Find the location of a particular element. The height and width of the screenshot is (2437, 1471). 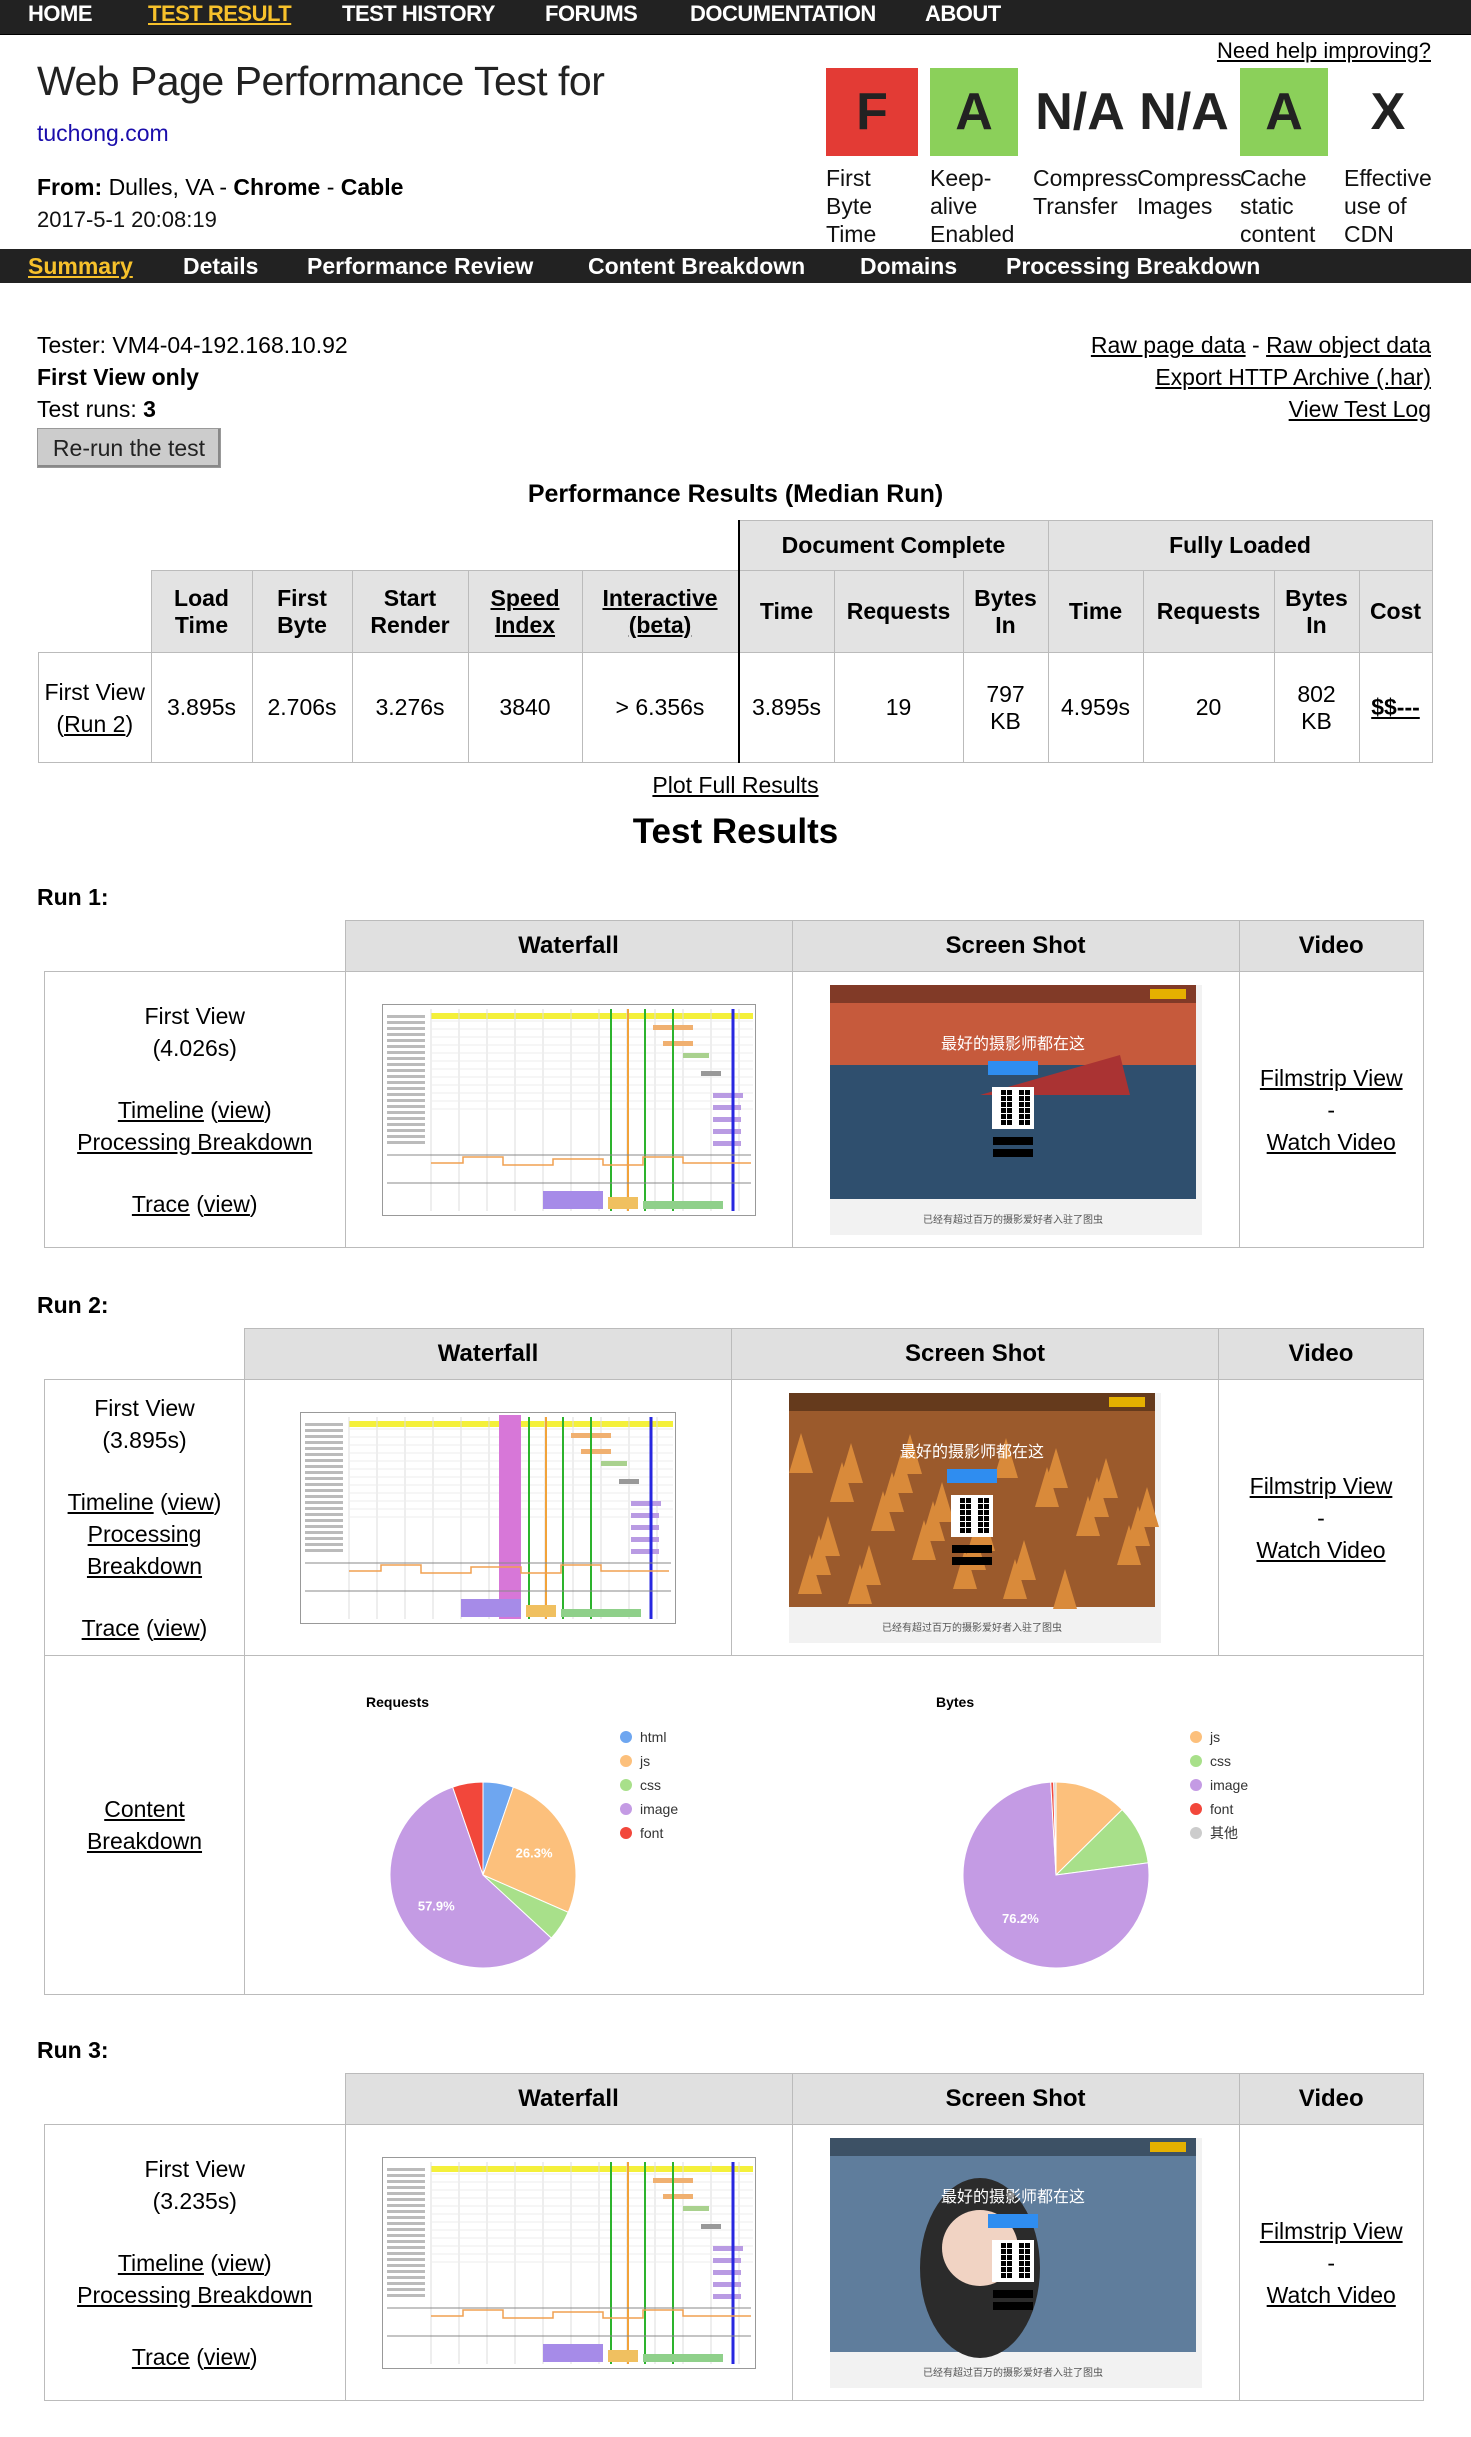

nav-home: HOME is located at coordinates (60, 14).